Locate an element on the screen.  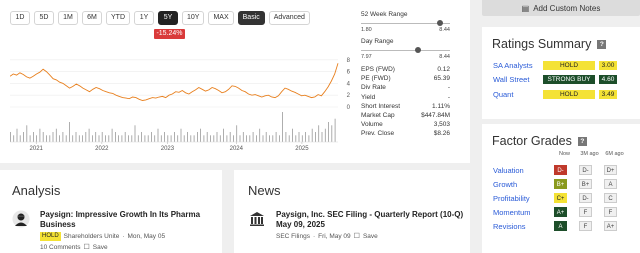
period-6m-button: 6M is located at coordinates (92, 18).